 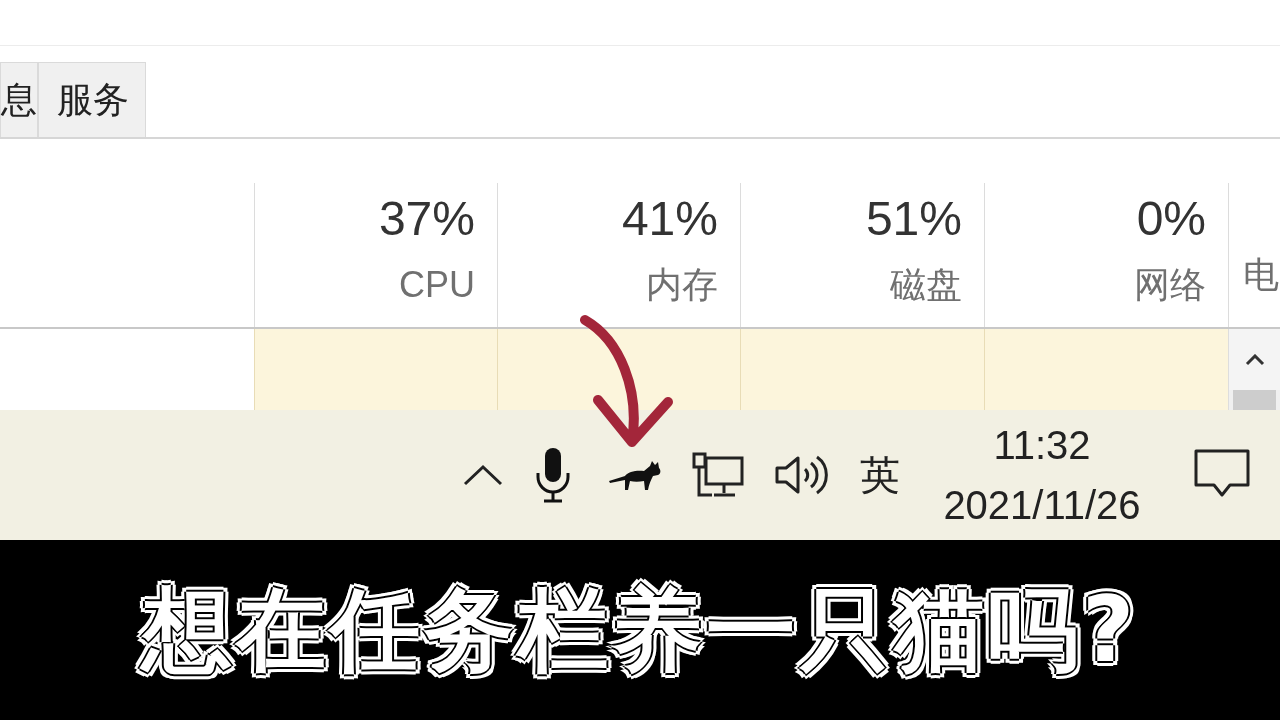 What do you see at coordinates (19, 99) in the screenshot?
I see `tab: 息` at bounding box center [19, 99].